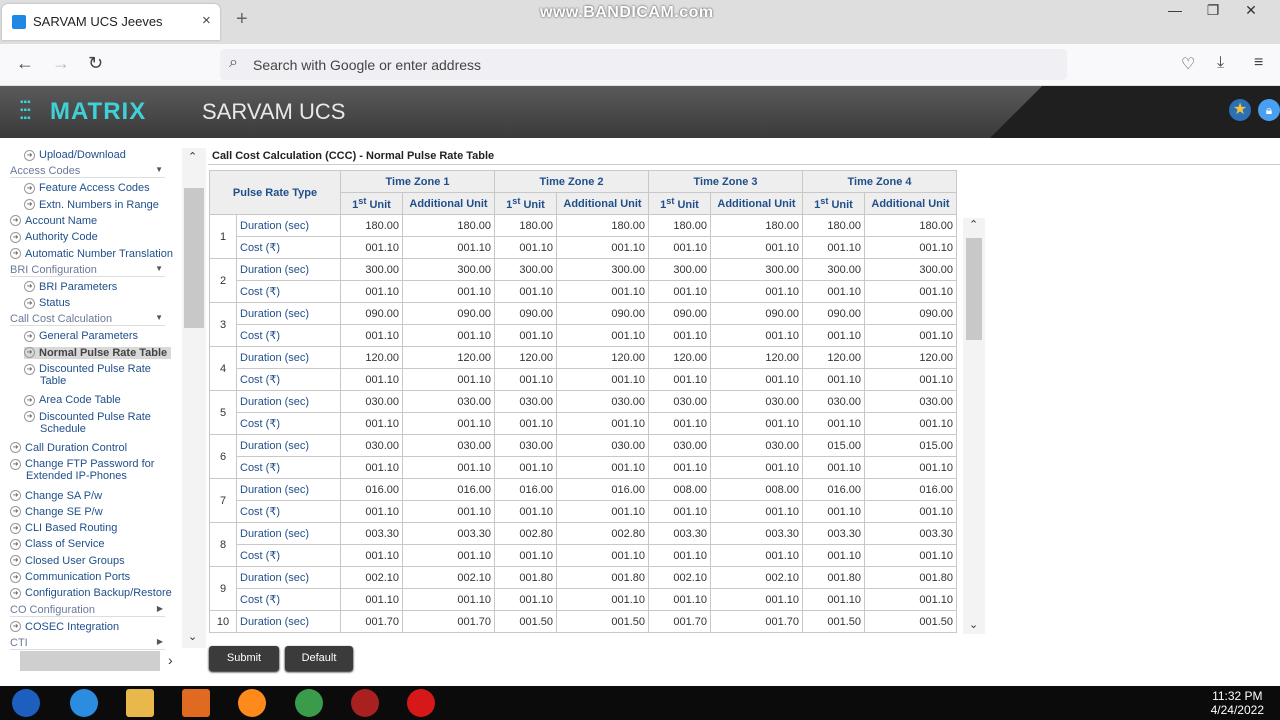  What do you see at coordinates (244, 658) in the screenshot?
I see `submit-button: Submit` at bounding box center [244, 658].